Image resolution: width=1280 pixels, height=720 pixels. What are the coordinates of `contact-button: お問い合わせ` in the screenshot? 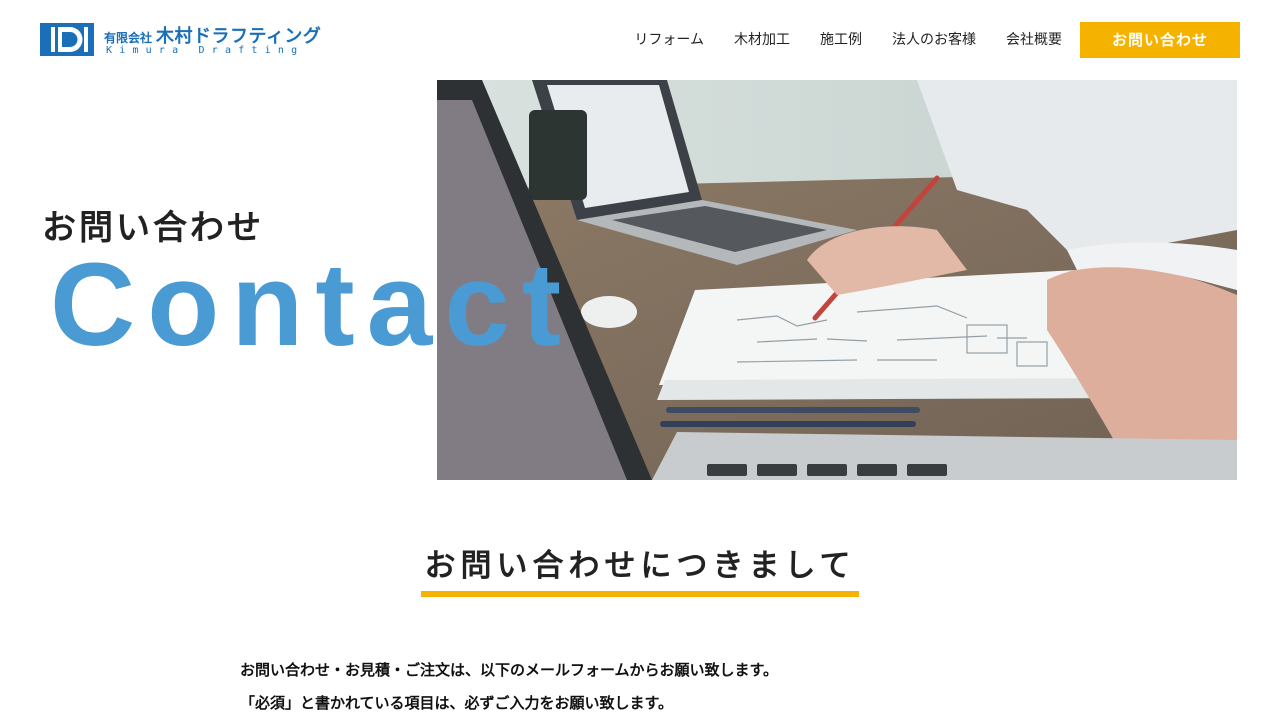 It's located at (1160, 40).